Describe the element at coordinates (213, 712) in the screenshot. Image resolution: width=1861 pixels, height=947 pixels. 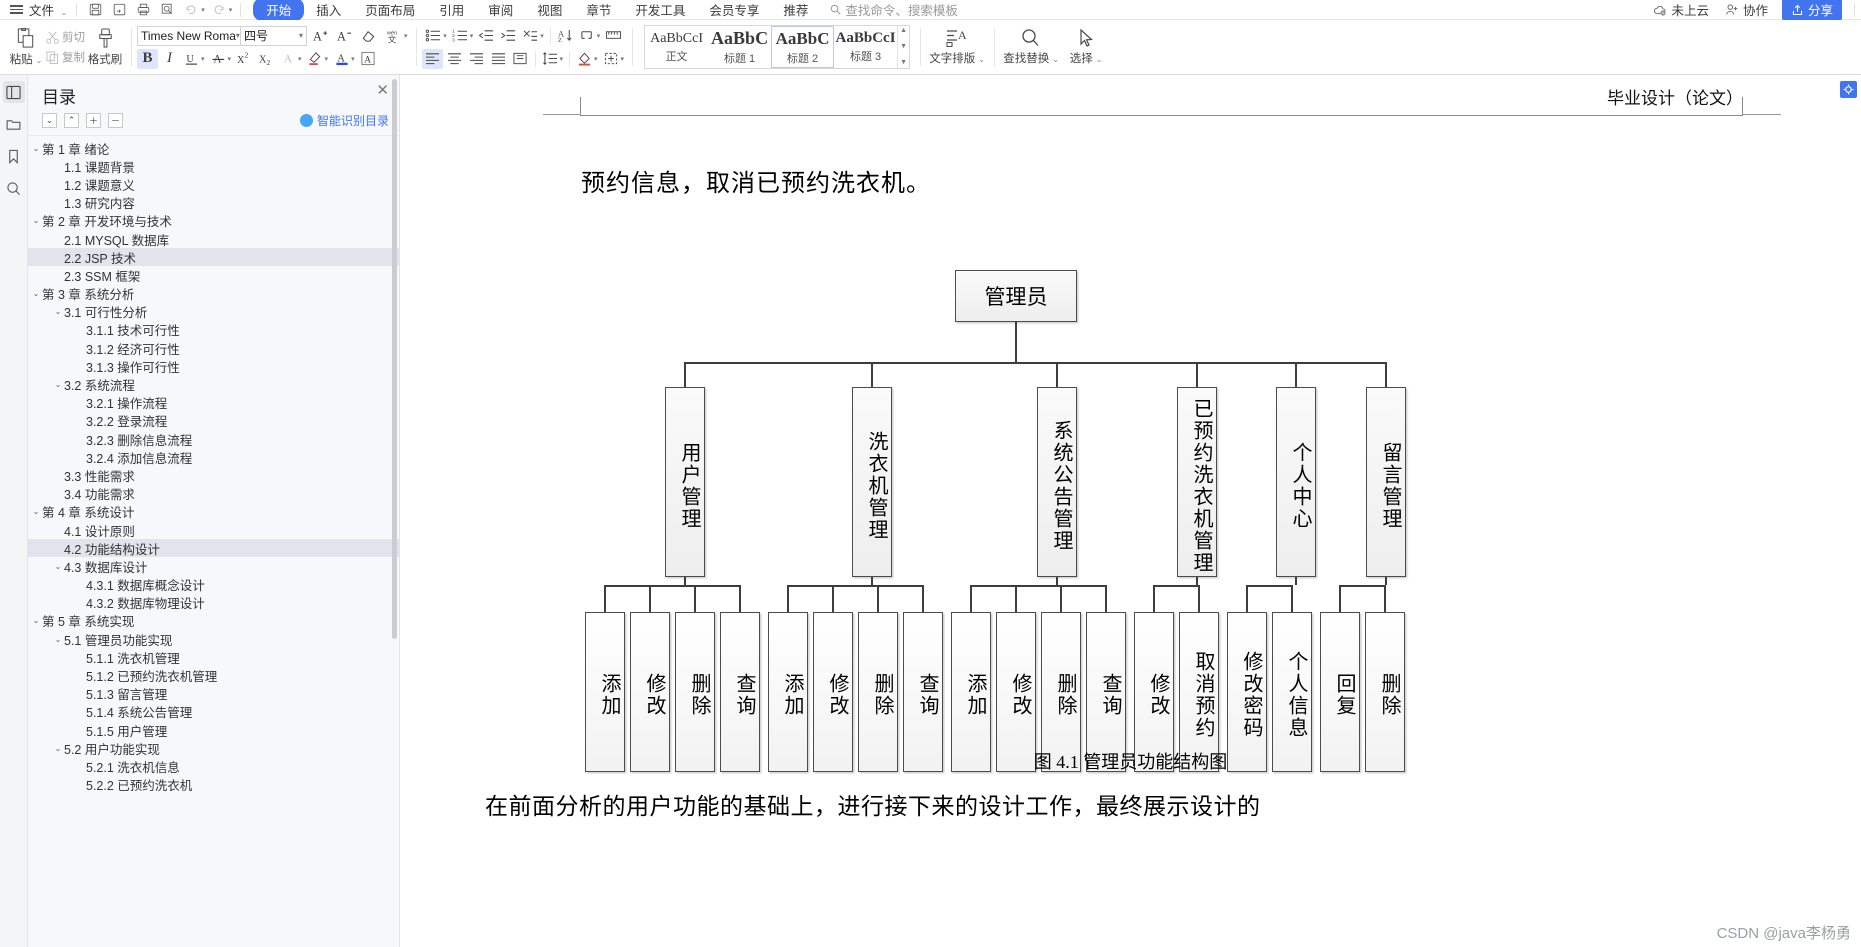
I see `outline-item: 5.1.4 系统公告管理` at that location.